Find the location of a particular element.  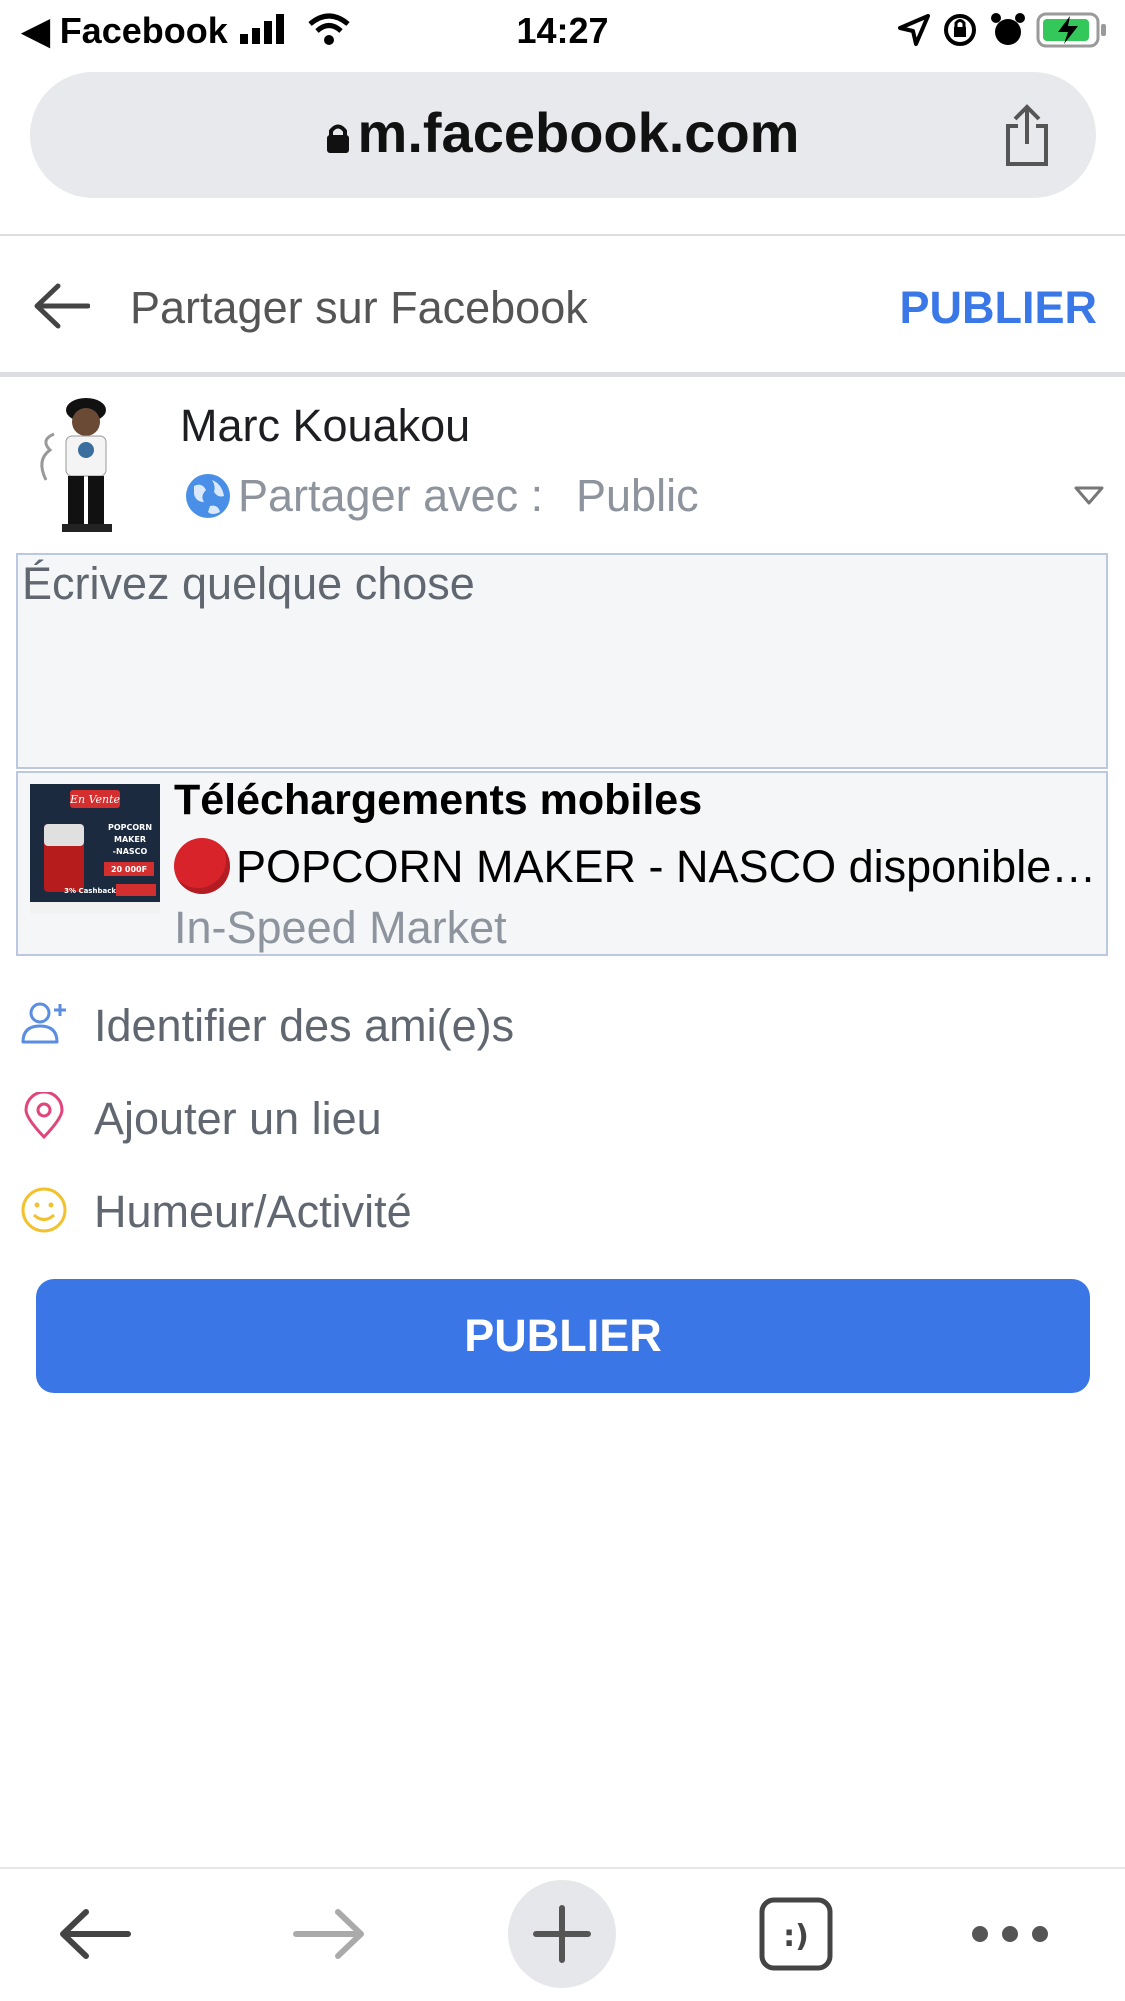

avatar is located at coordinates (76, 465).